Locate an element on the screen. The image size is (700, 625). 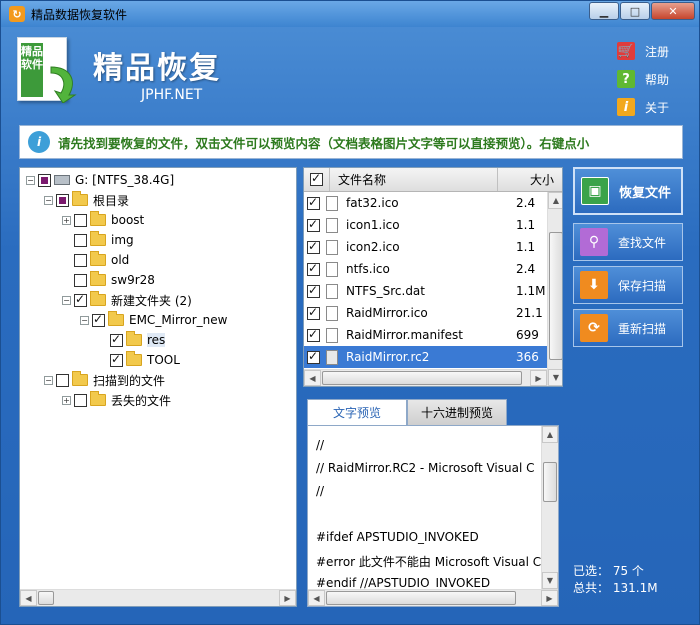
folder-icon is located at coordinates (98, 258).